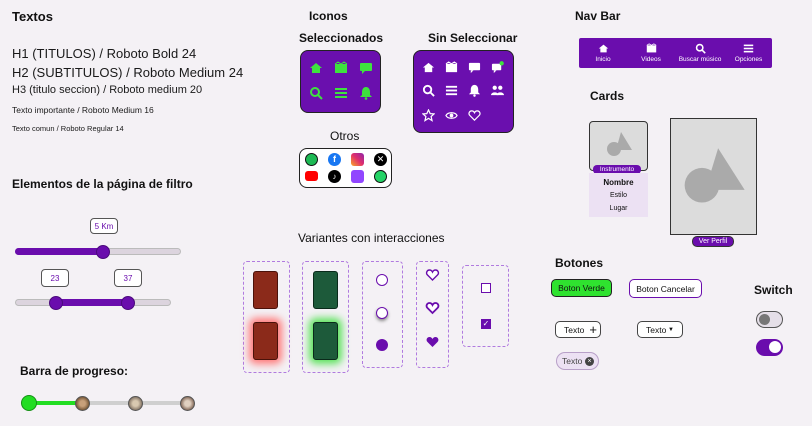 Image resolution: width=812 pixels, height=426 pixels. Describe the element at coordinates (60, 251) in the screenshot. I see `single-slider-fill` at that location.